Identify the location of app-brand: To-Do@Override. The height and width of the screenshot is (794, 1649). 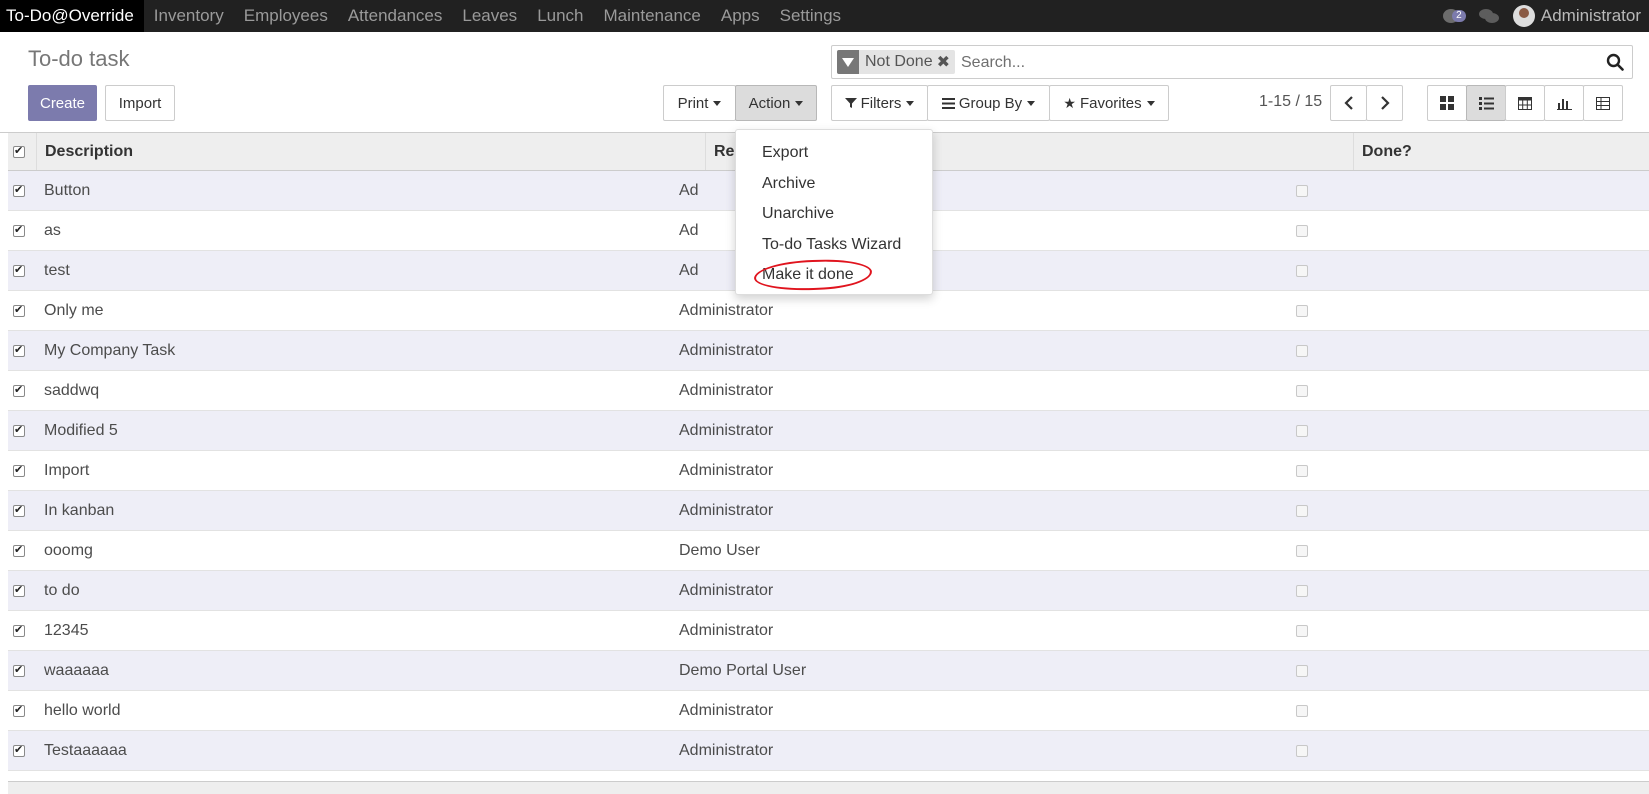
(72, 16).